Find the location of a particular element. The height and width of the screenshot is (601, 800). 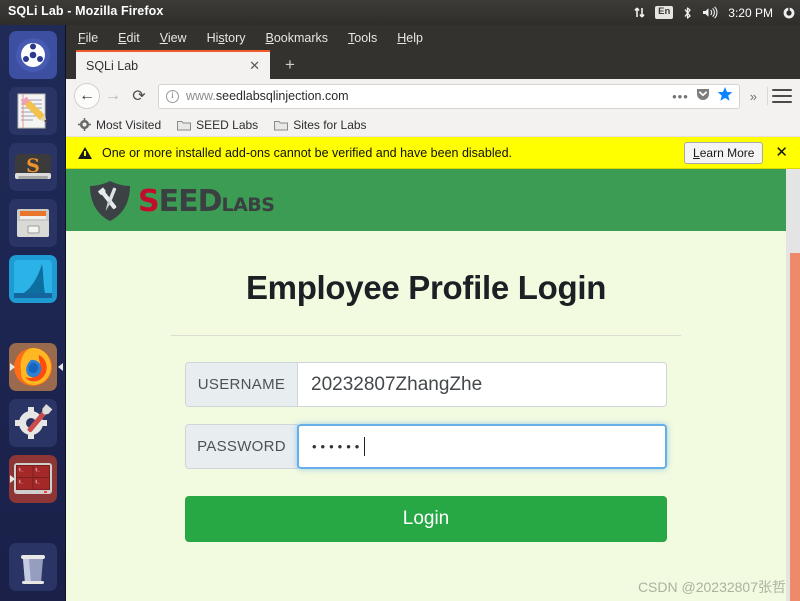

logo-wordmark: S EED LABS is located at coordinates (206, 201).